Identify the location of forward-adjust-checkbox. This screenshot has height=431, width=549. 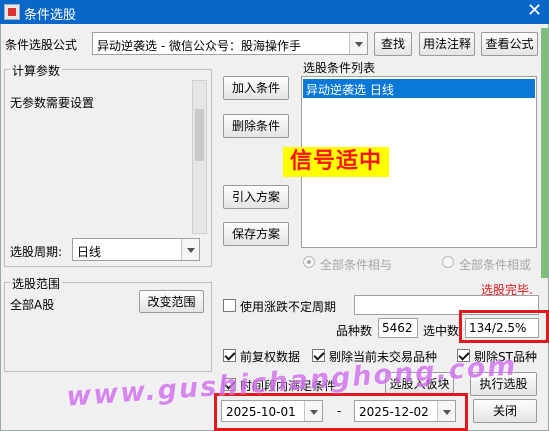
(229, 355).